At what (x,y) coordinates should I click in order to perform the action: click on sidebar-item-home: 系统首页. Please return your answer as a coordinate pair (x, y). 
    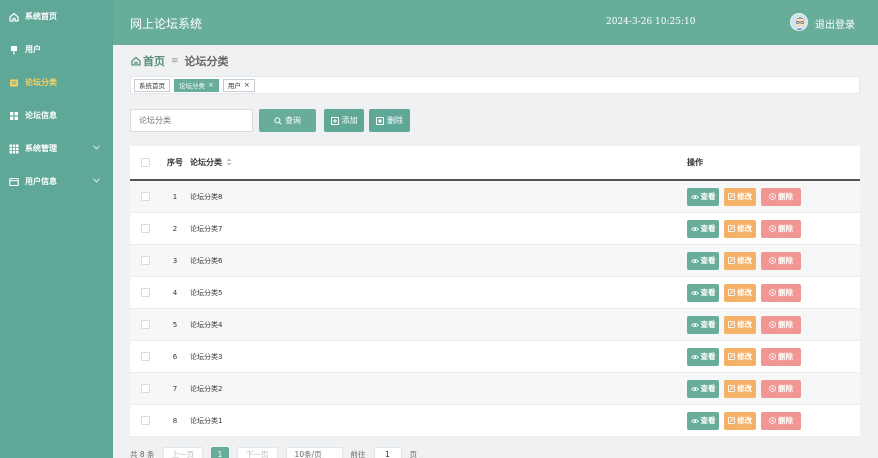
    Looking at the image, I should click on (56, 16).